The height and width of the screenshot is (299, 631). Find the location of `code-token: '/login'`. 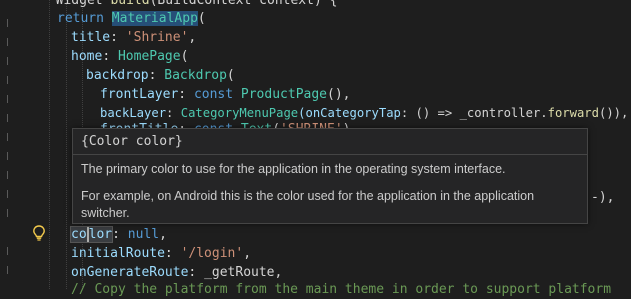

code-token: '/login' is located at coordinates (212, 253).